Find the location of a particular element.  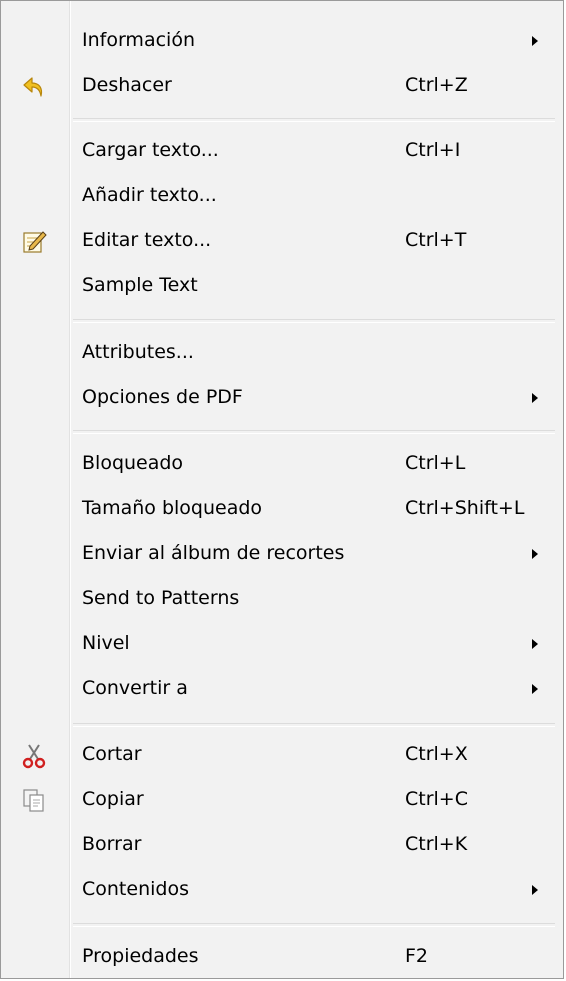

menu-item-tamano-bloqueado: Tamaño bloqueado Ctrl+Shift+L is located at coordinates (282, 508).